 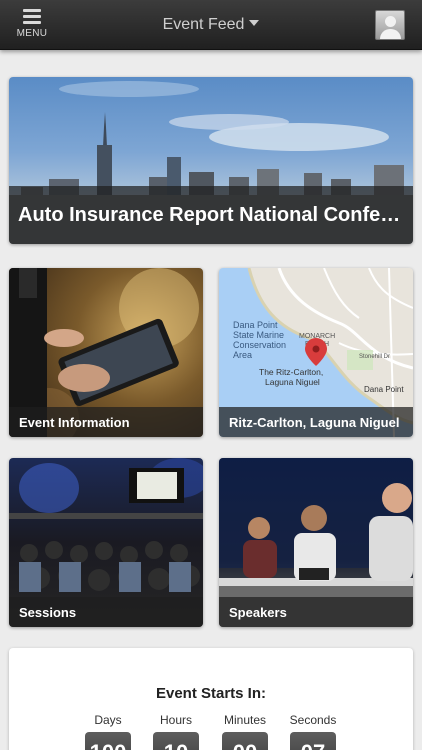 I want to click on map-label-ritz-1: The Ritz-Carlton,, so click(x=291, y=372).